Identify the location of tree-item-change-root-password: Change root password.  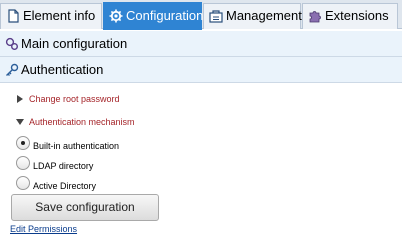
(68, 99).